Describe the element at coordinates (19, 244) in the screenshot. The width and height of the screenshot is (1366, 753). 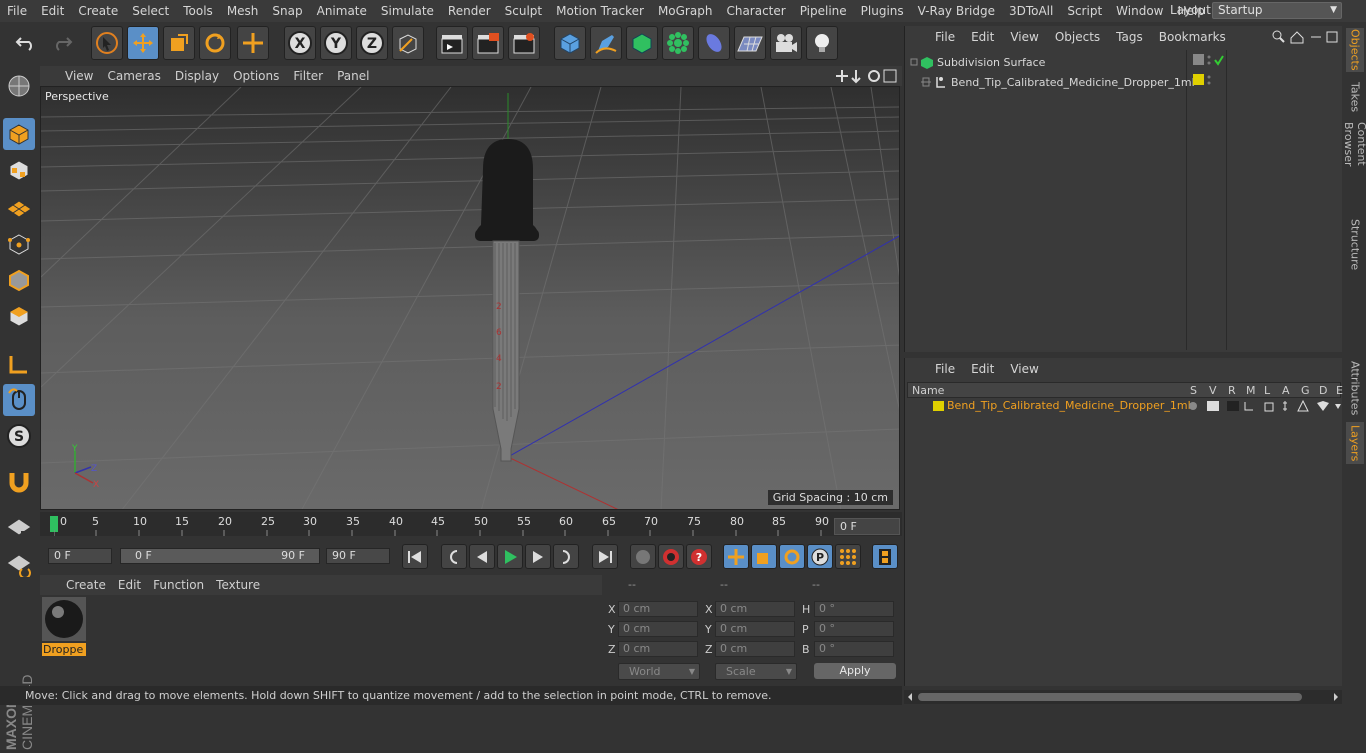
I see `points-mode-button` at that location.